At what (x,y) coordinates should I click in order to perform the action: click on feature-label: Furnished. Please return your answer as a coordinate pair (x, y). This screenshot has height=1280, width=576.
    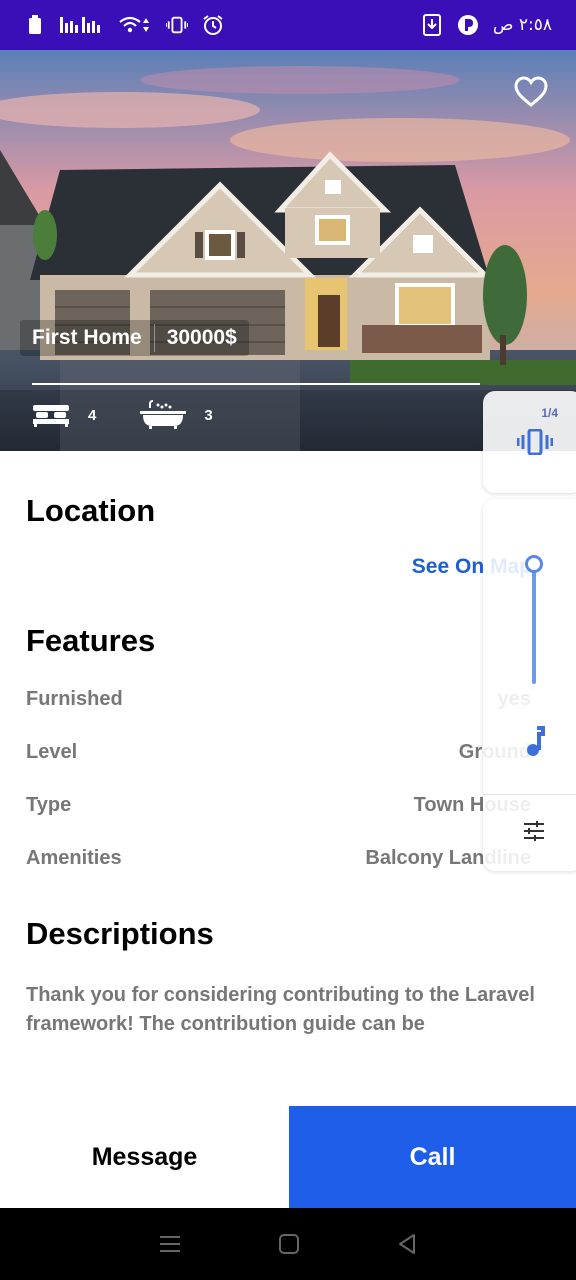
    Looking at the image, I should click on (74, 699).